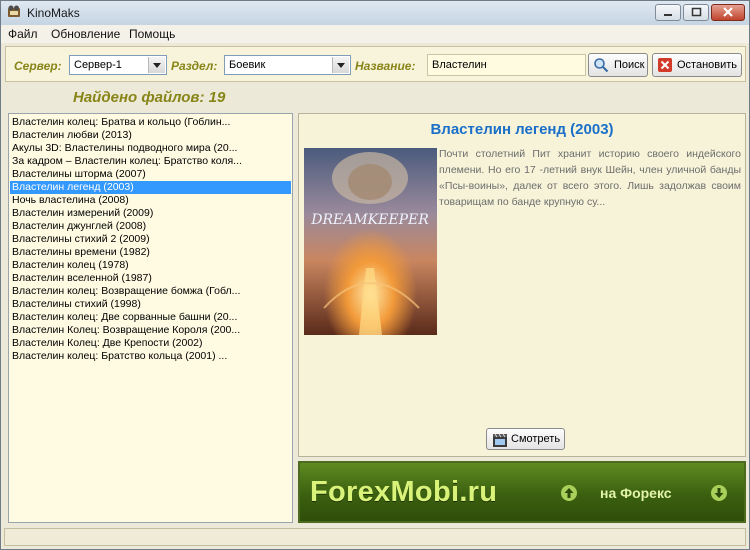 This screenshot has width=750, height=550. What do you see at coordinates (665, 65) in the screenshot?
I see `stop-icon` at bounding box center [665, 65].